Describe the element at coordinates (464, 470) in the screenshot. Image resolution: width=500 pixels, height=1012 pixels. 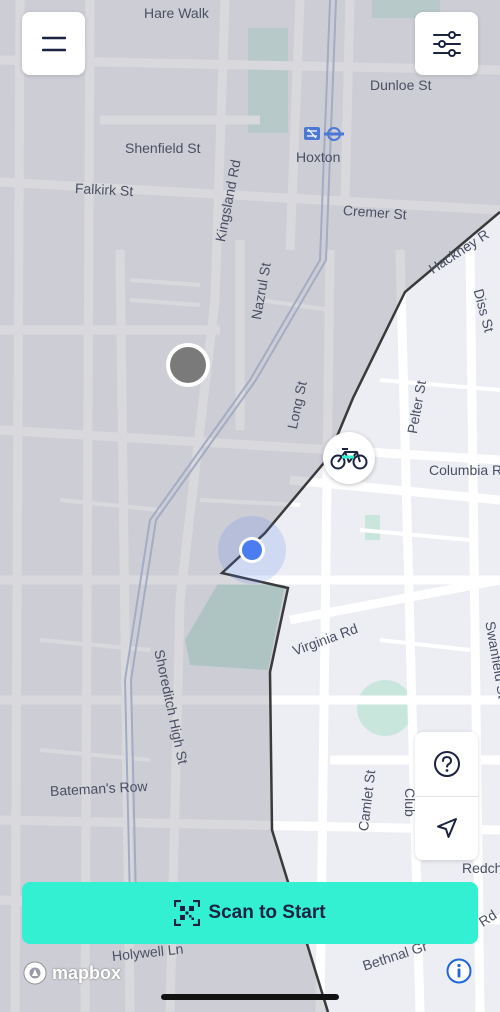
I see `street-label: Columbia R` at that location.